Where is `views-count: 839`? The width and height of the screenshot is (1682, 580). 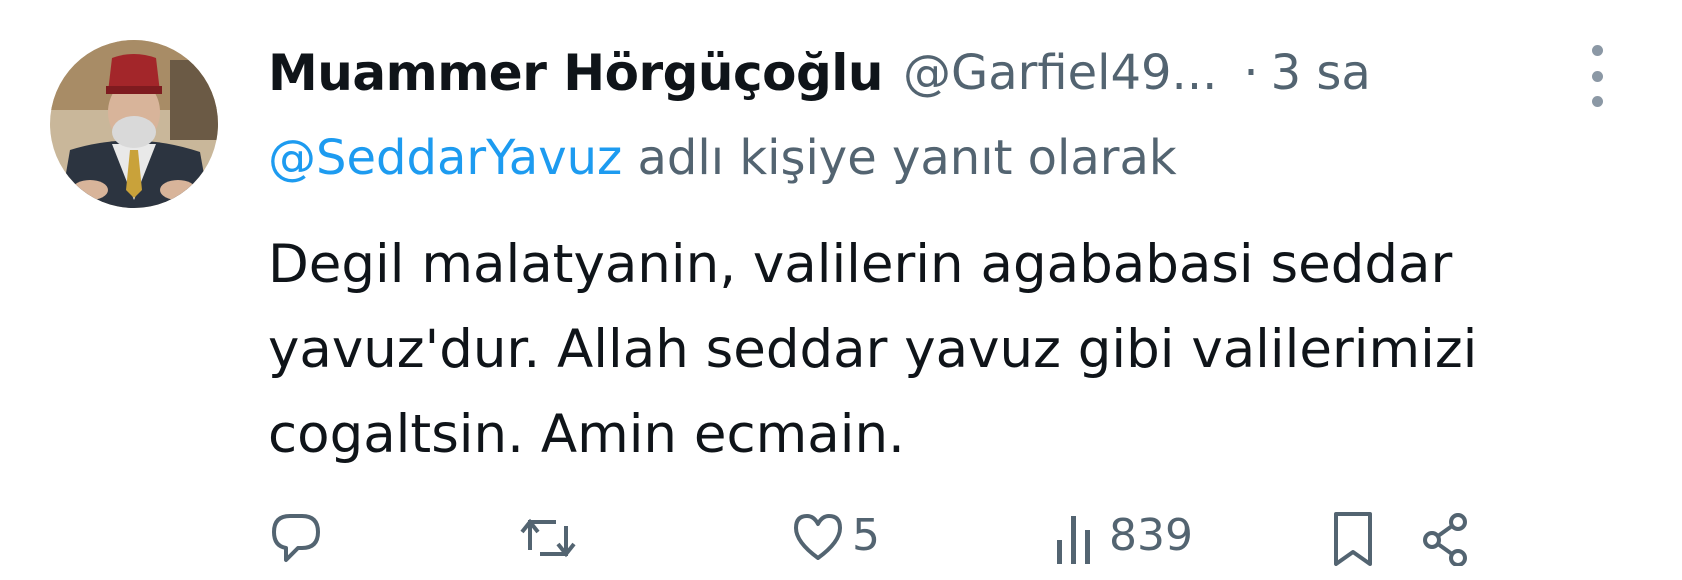
views-count: 839 is located at coordinates (1151, 535).